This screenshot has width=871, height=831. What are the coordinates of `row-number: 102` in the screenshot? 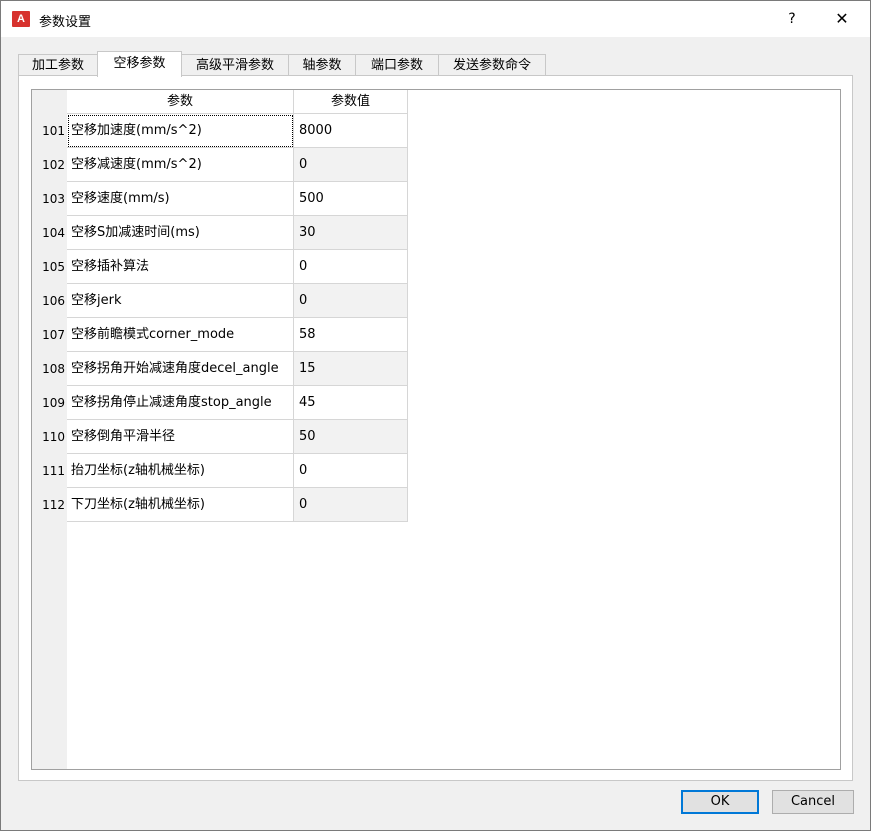 It's located at (49, 165).